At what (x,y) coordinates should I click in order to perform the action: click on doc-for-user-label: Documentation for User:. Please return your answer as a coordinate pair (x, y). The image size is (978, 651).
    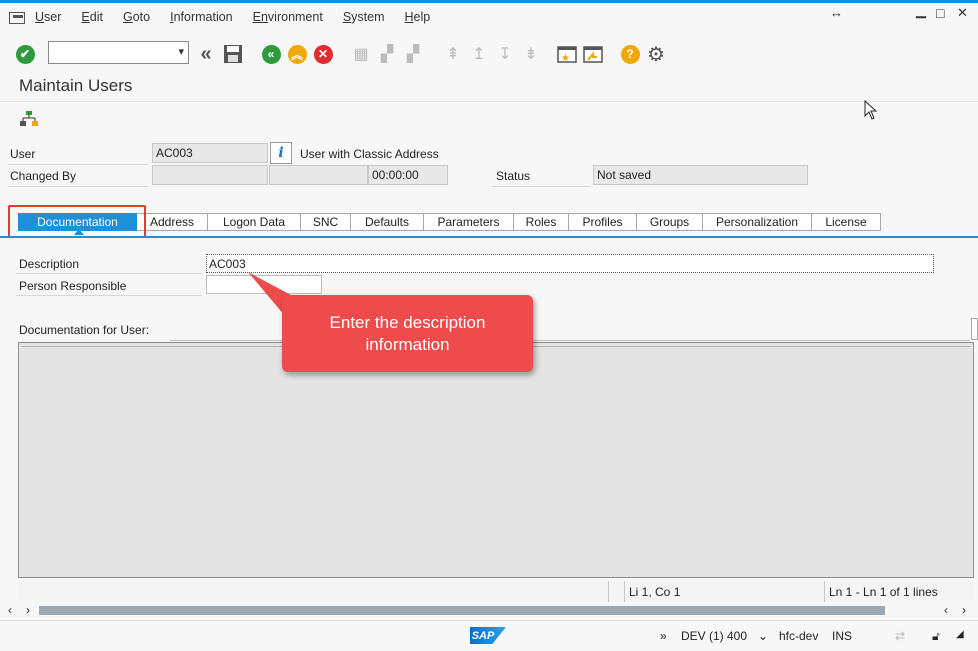
    Looking at the image, I should click on (84, 330).